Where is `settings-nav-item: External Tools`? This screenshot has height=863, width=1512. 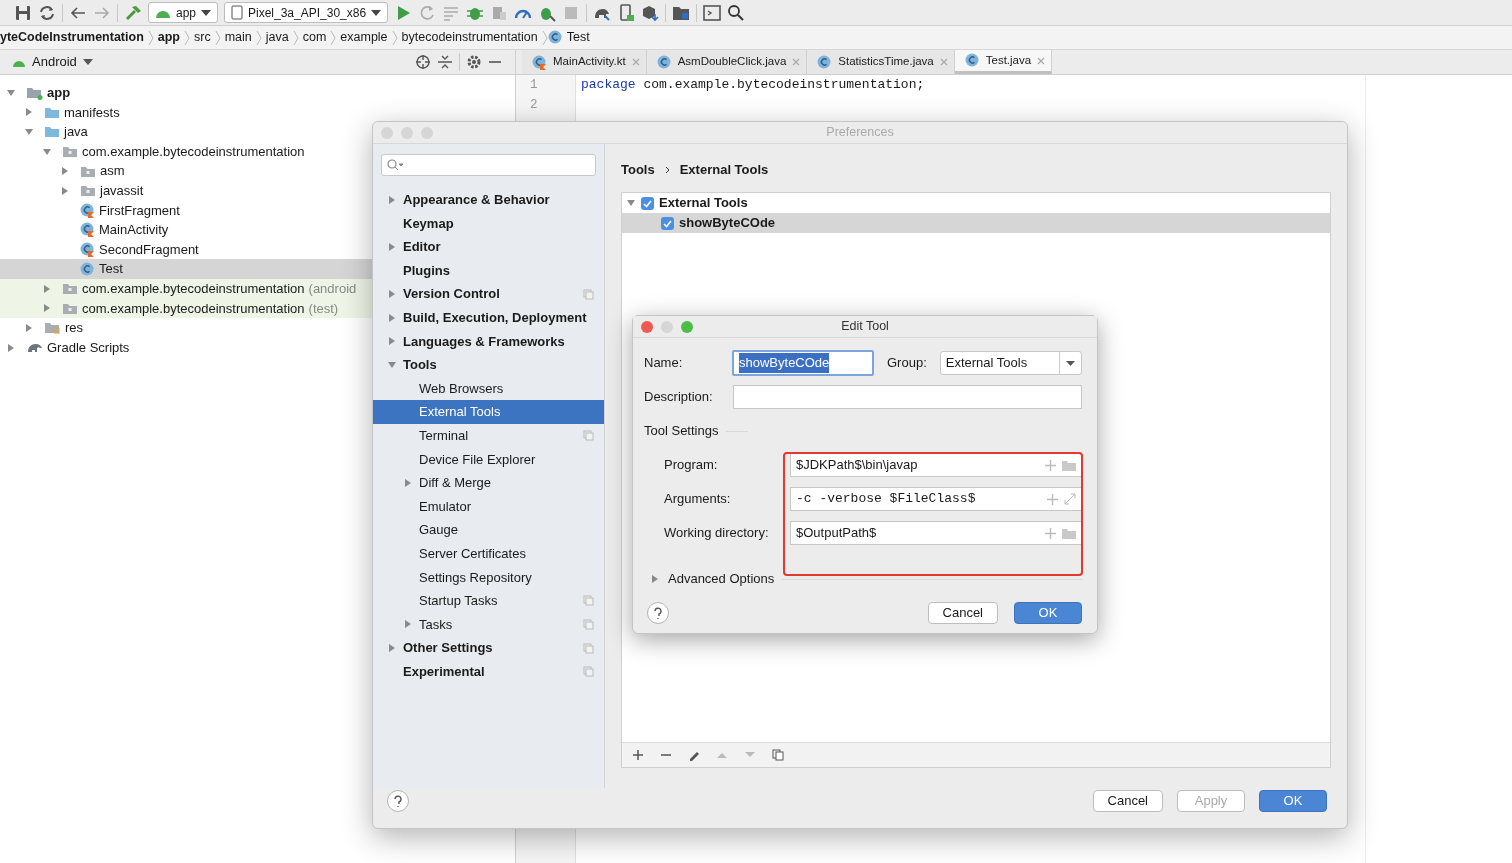 settings-nav-item: External Tools is located at coordinates (488, 412).